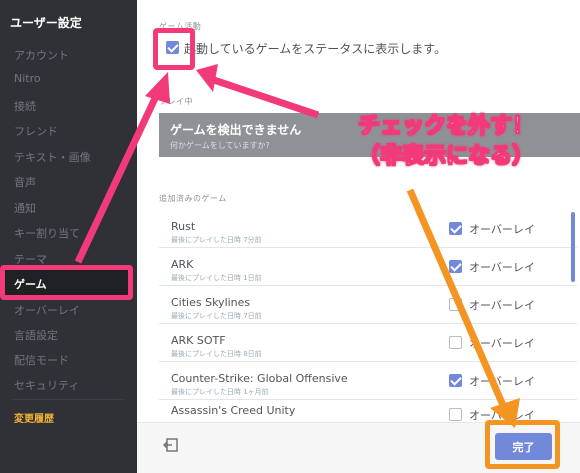 The width and height of the screenshot is (580, 473). I want to click on annotation-callout: チェックを外す！ （非表示になる）, so click(446, 142).